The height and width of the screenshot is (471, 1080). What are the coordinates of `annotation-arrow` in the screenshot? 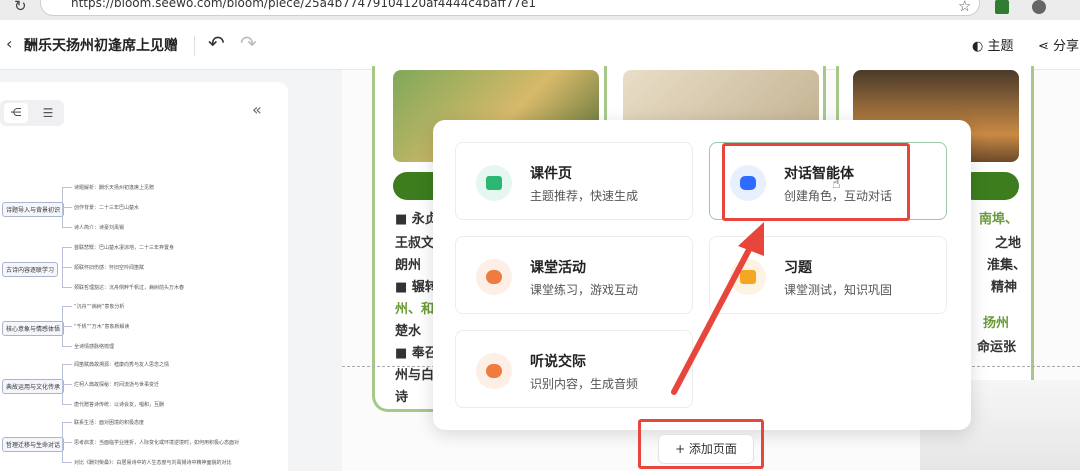 It's located at (717, 308).